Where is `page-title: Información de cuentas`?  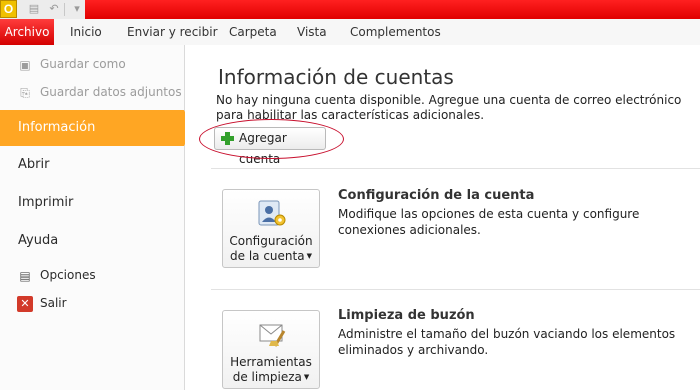 page-title: Información de cuentas is located at coordinates (336, 77).